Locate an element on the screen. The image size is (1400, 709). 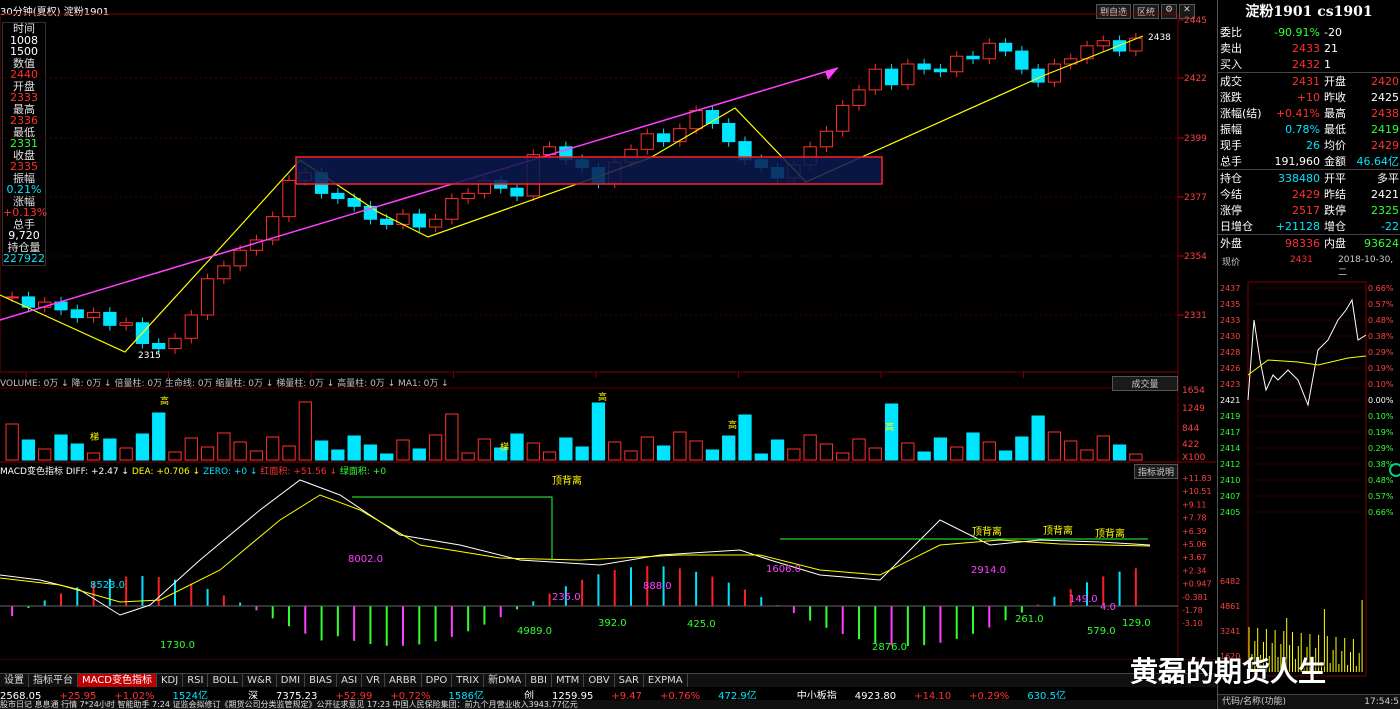
index-value: +1.02% is located at coordinates (134, 695).